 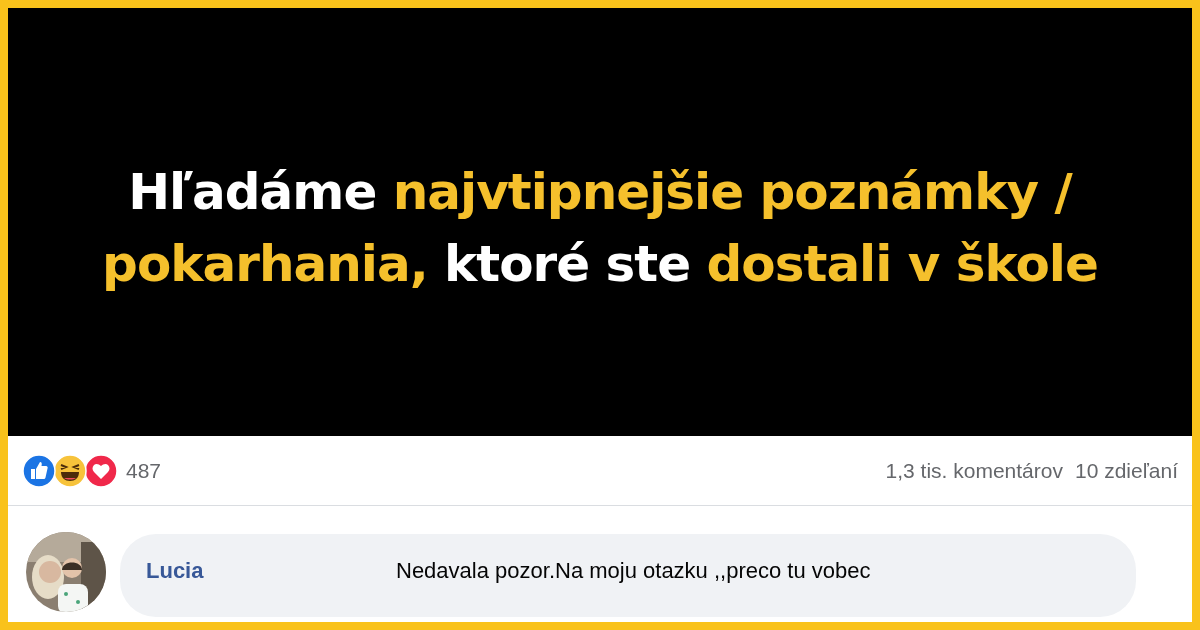 I want to click on comment-author: Lucia, so click(x=271, y=570).